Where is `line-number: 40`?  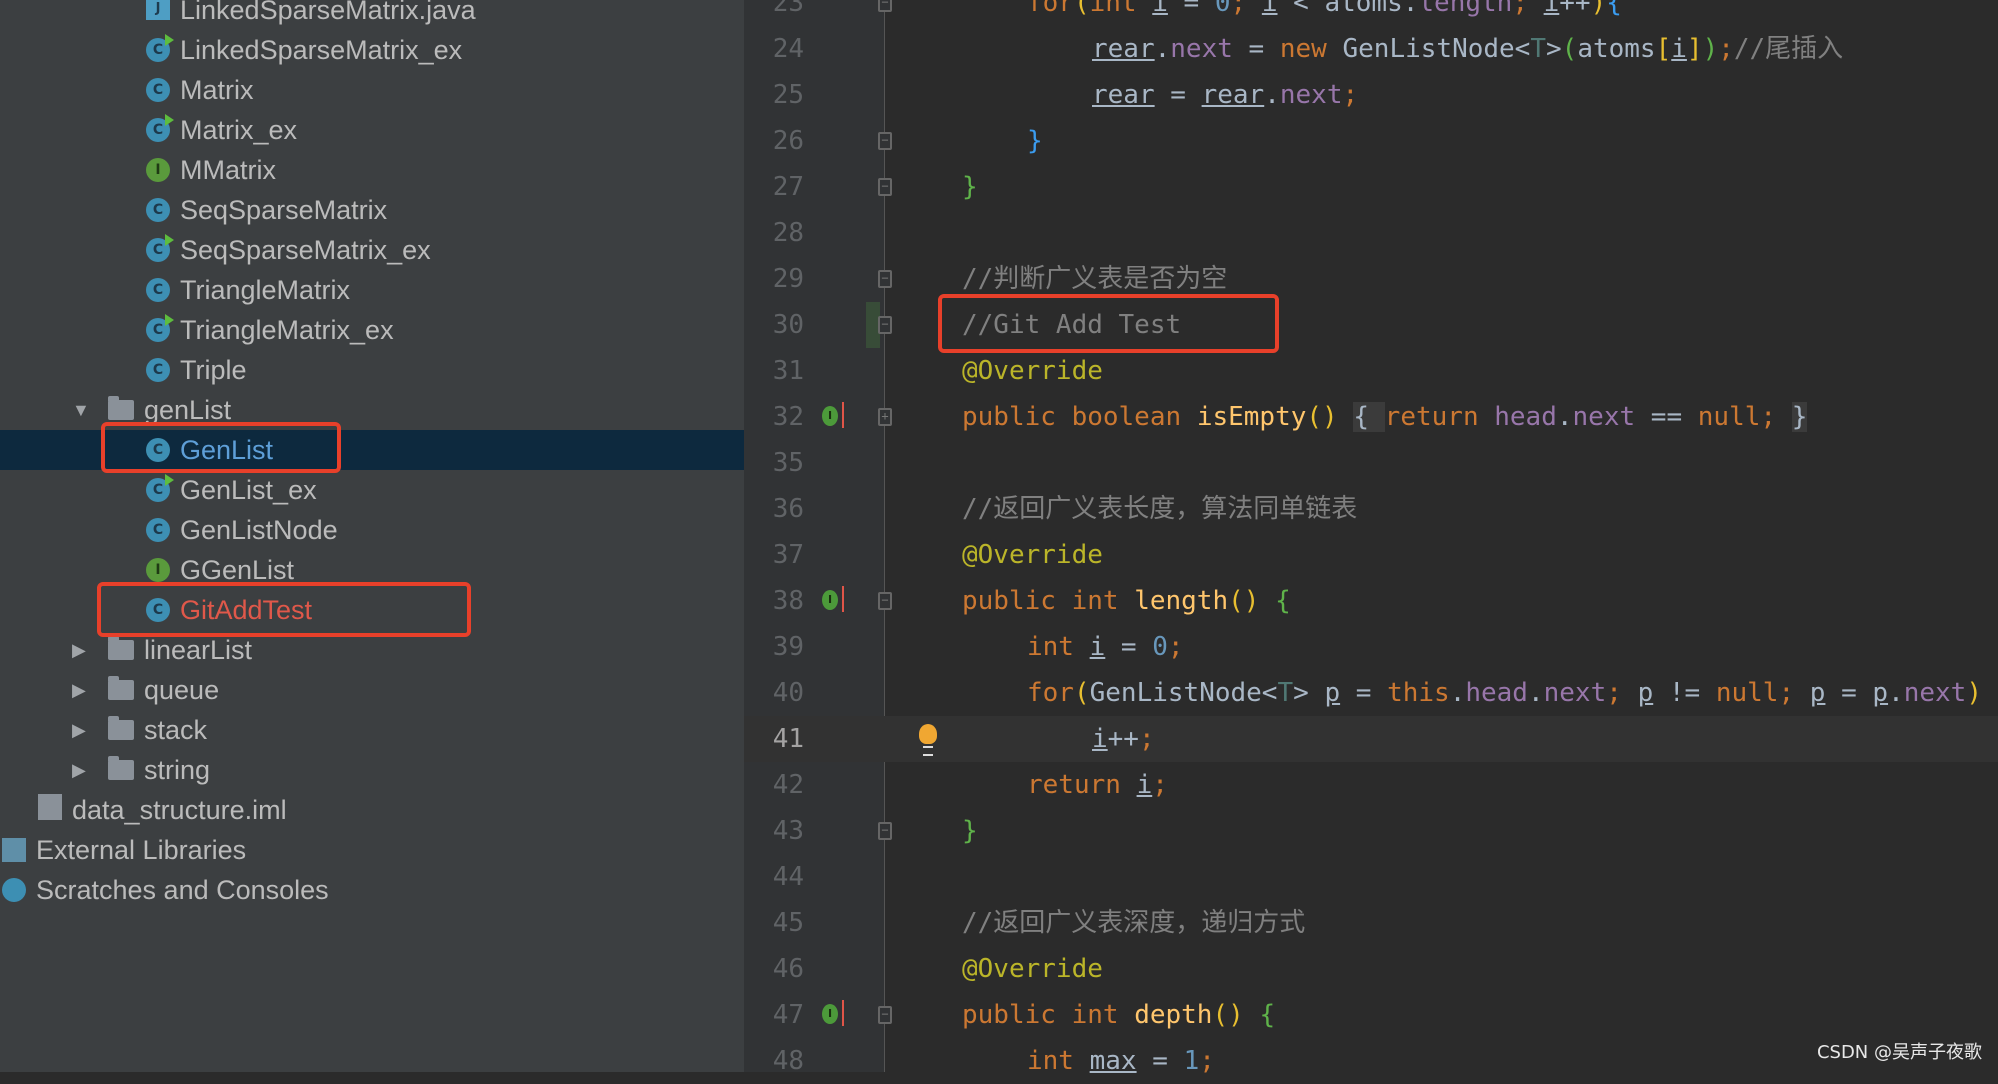
line-number: 40 is located at coordinates (774, 693).